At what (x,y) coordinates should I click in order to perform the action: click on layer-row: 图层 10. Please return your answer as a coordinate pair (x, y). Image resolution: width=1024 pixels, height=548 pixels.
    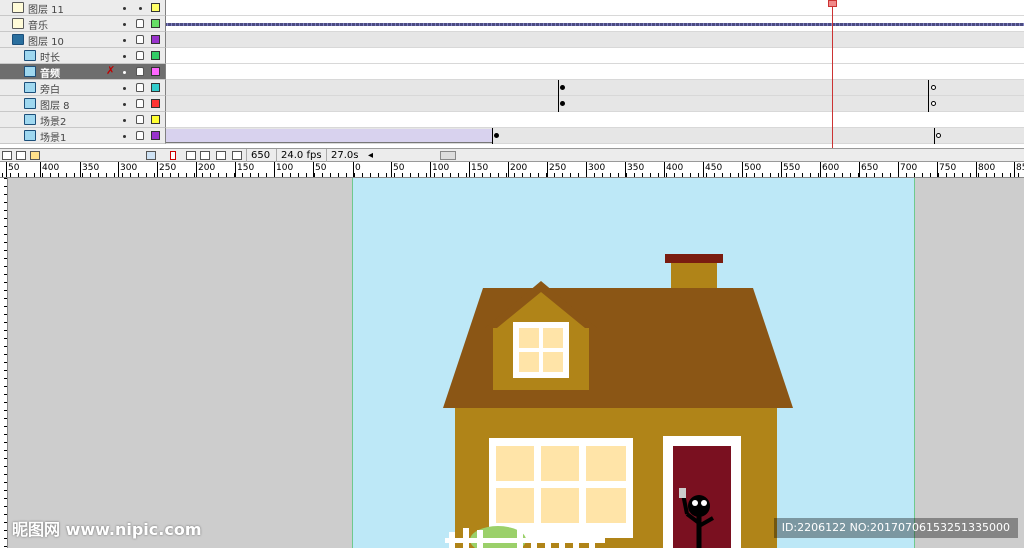
    Looking at the image, I should click on (512, 40).